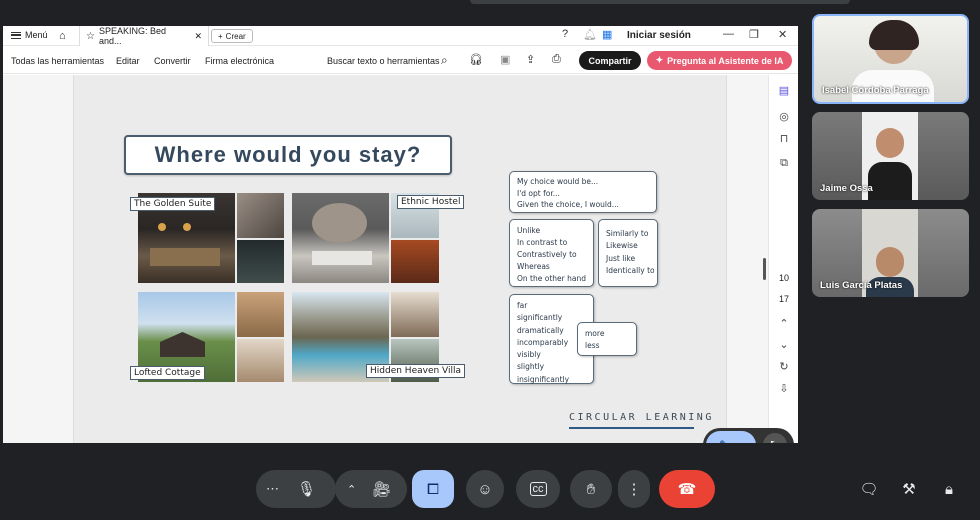 The height and width of the screenshot is (520, 980). What do you see at coordinates (90, 36) in the screenshot?
I see `star-icon: ☆` at bounding box center [90, 36].